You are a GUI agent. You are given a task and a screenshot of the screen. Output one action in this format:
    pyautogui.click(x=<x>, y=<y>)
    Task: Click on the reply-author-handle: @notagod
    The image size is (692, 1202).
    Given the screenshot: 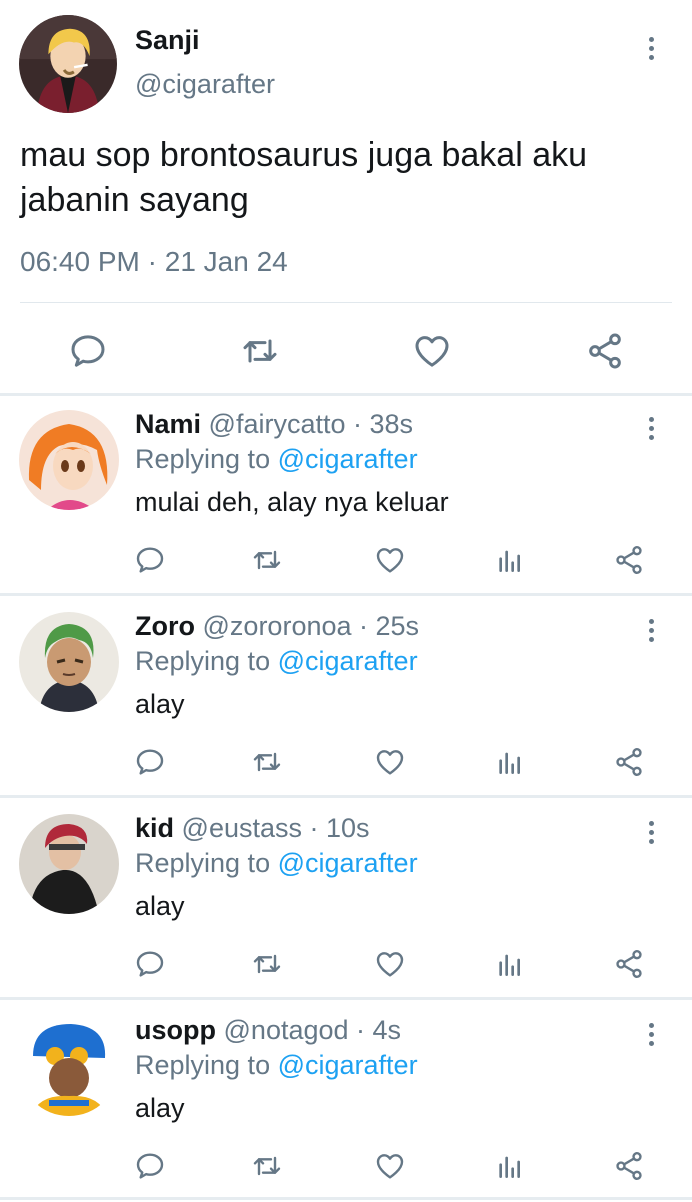 What is the action you would take?
    pyautogui.click(x=286, y=1030)
    